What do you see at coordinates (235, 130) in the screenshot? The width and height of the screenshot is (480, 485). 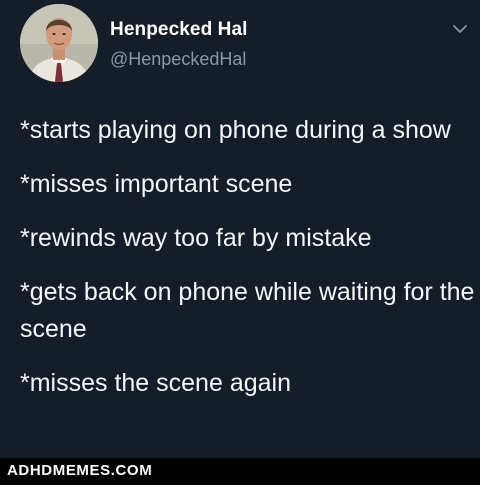 I see `tweet-line: *starts playing on phone during a show` at bounding box center [235, 130].